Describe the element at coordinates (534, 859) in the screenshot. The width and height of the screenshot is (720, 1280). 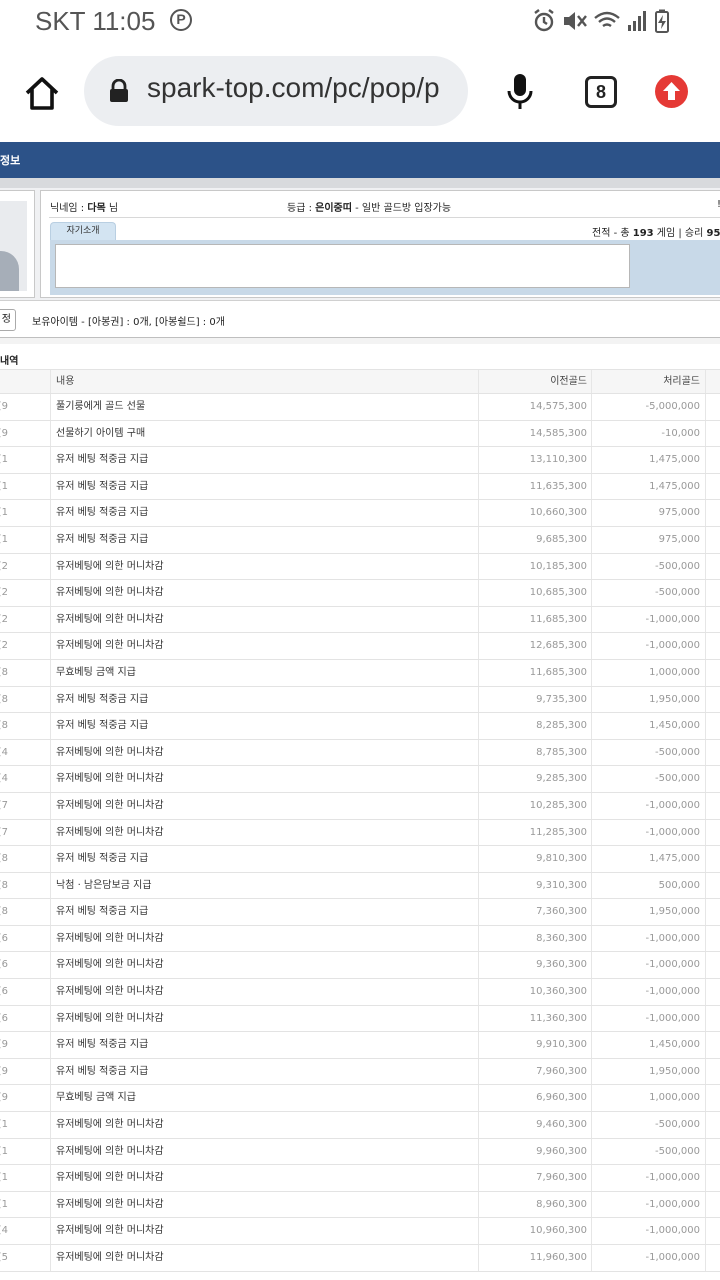
I see `row-prev-gold: 9,810,300` at that location.